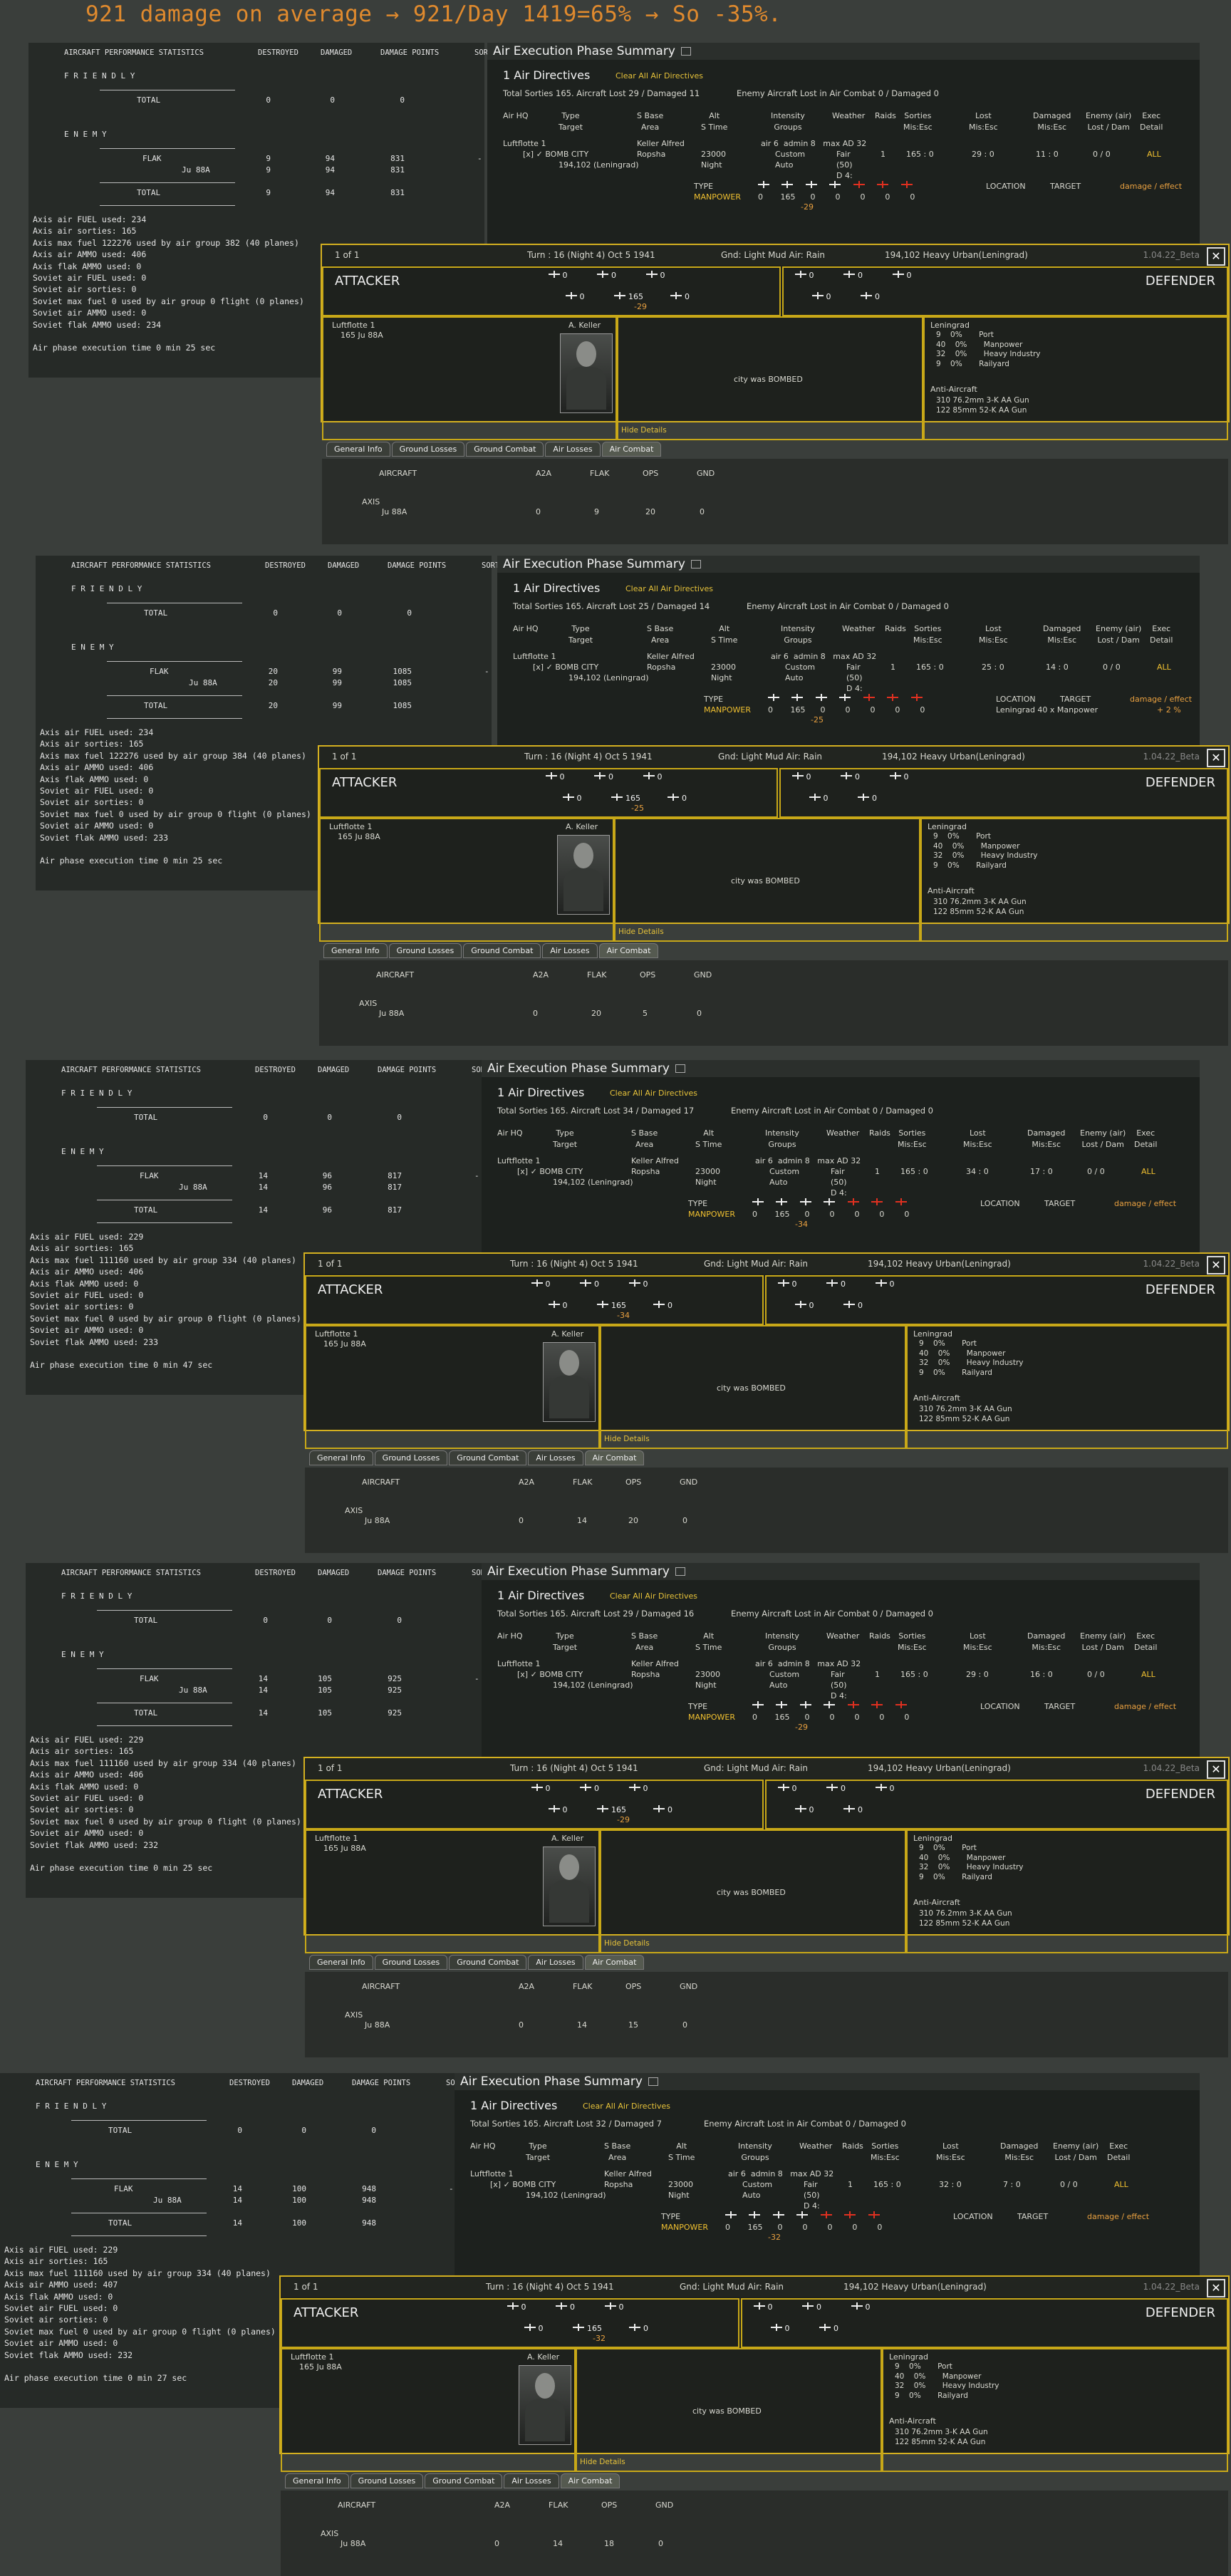  What do you see at coordinates (879, 1133) in the screenshot?
I see `col-raids: Raids` at bounding box center [879, 1133].